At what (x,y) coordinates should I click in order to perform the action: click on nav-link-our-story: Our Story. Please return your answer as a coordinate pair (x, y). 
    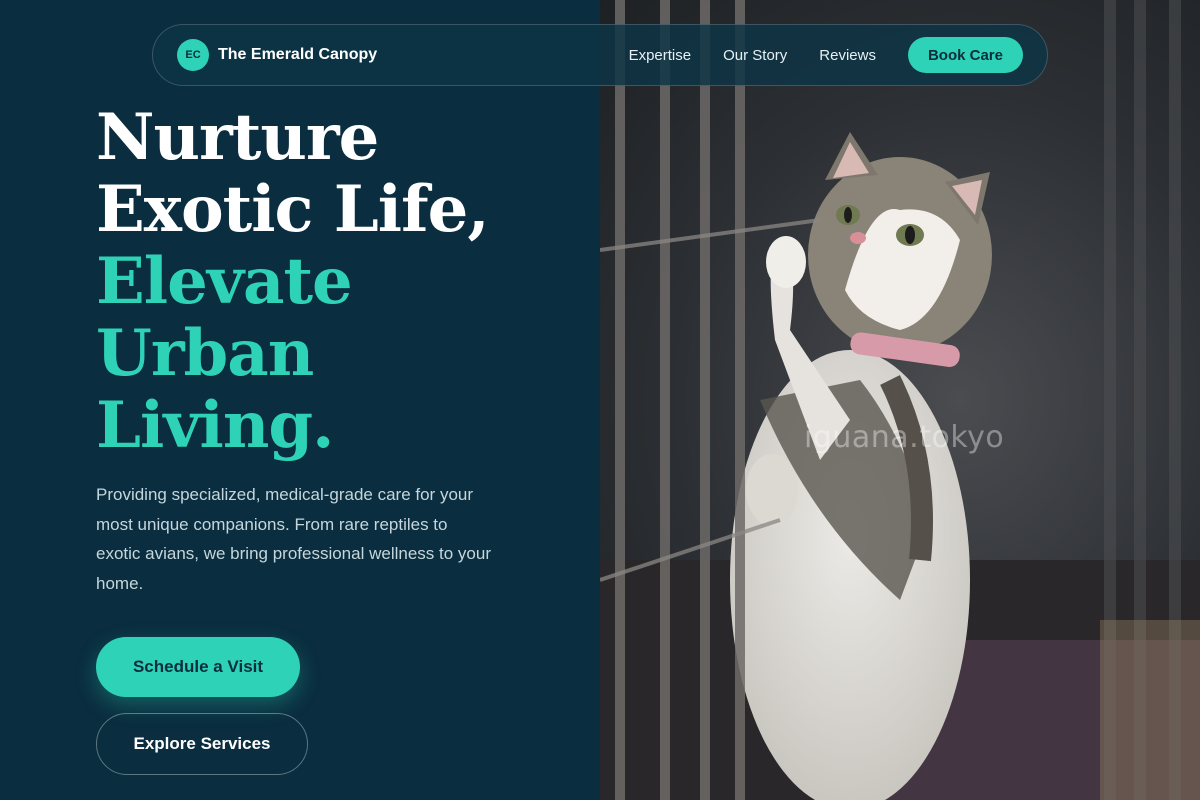
    Looking at the image, I should click on (755, 55).